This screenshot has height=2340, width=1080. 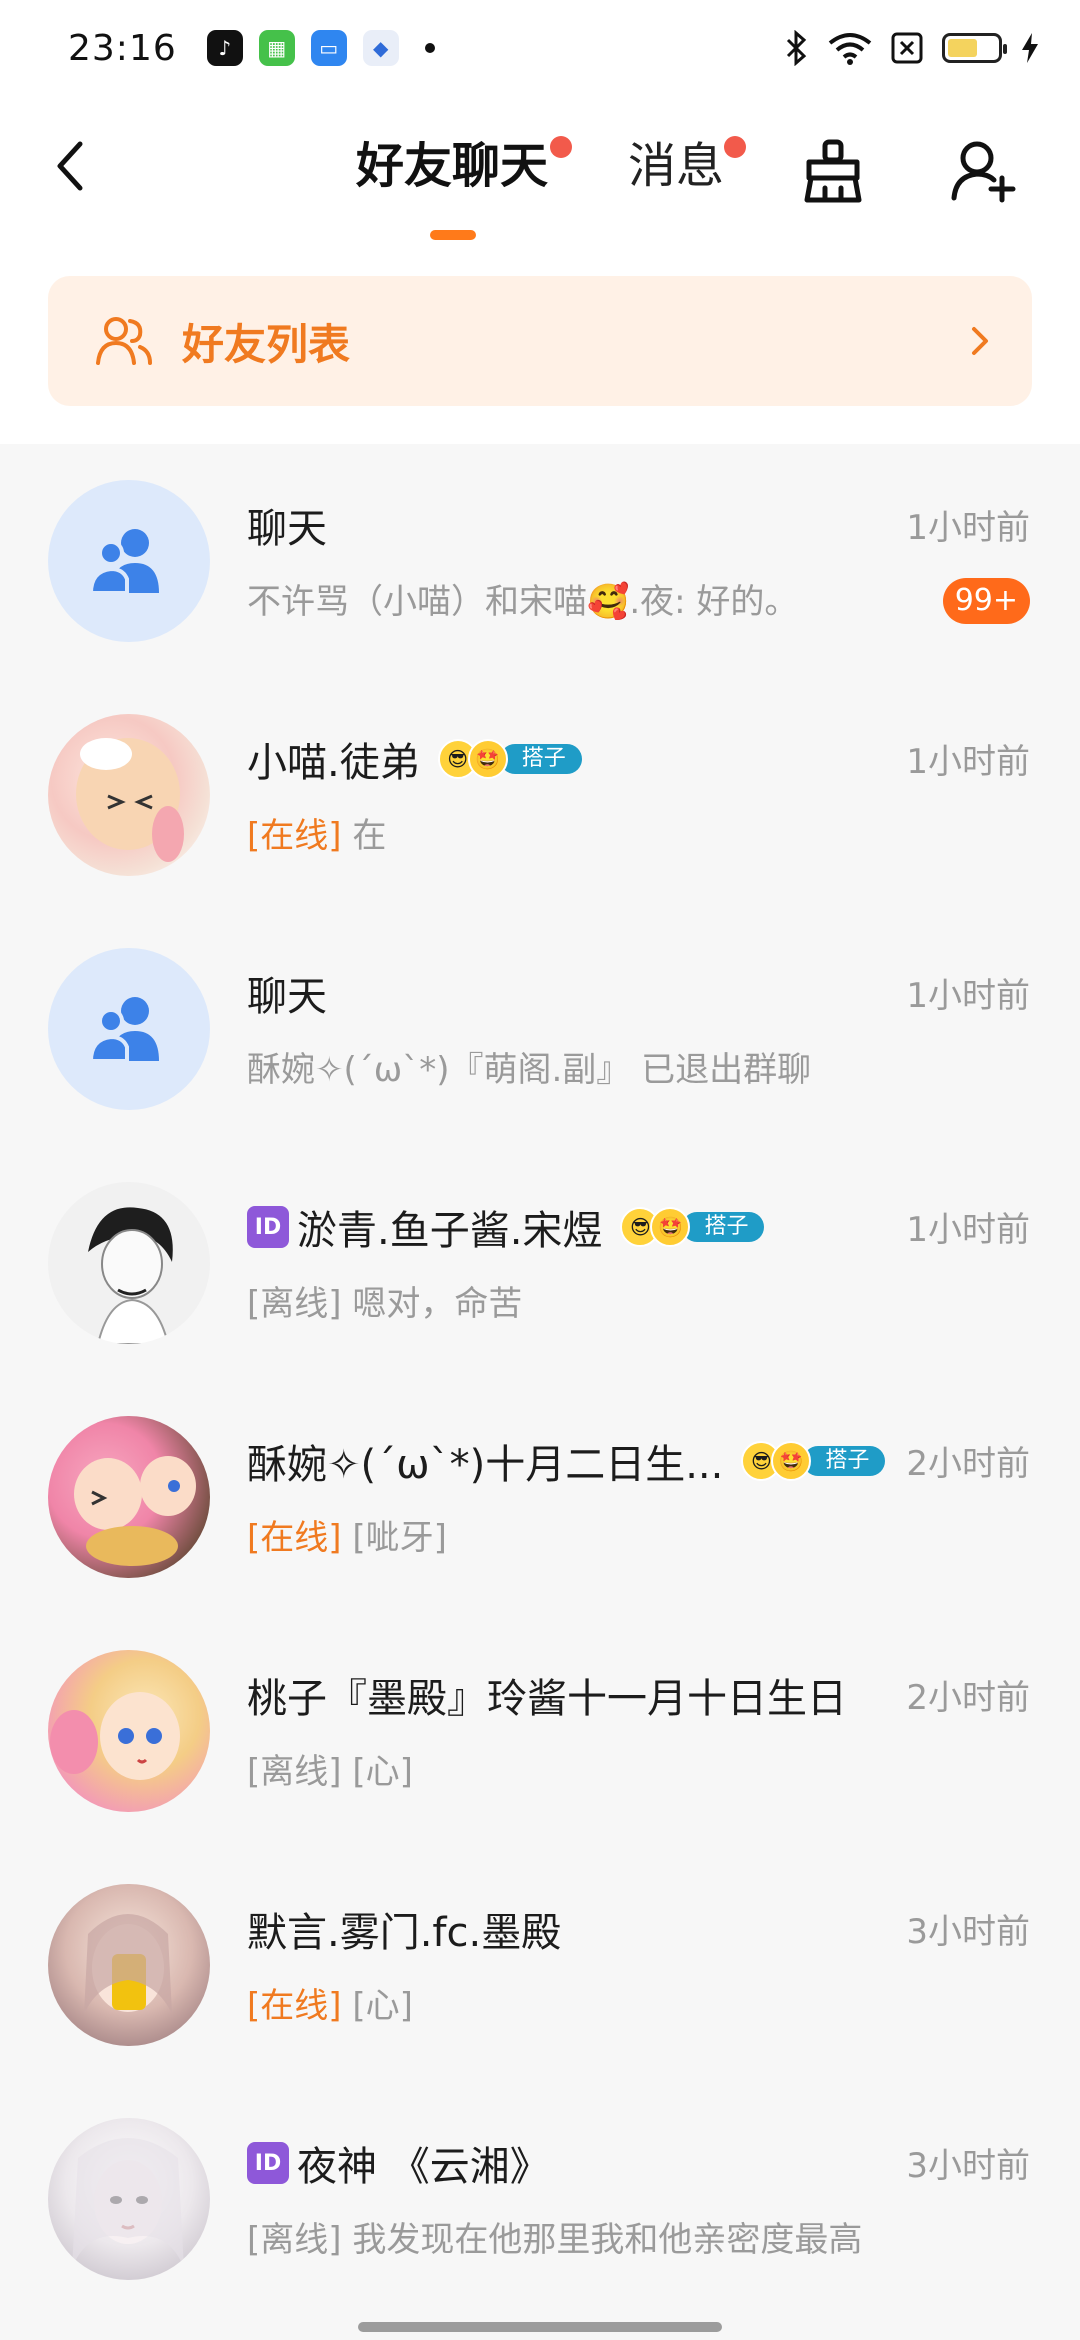 I want to click on chat-name: 小喵.徒弟 😎 🤩 搭子, so click(x=414, y=759).